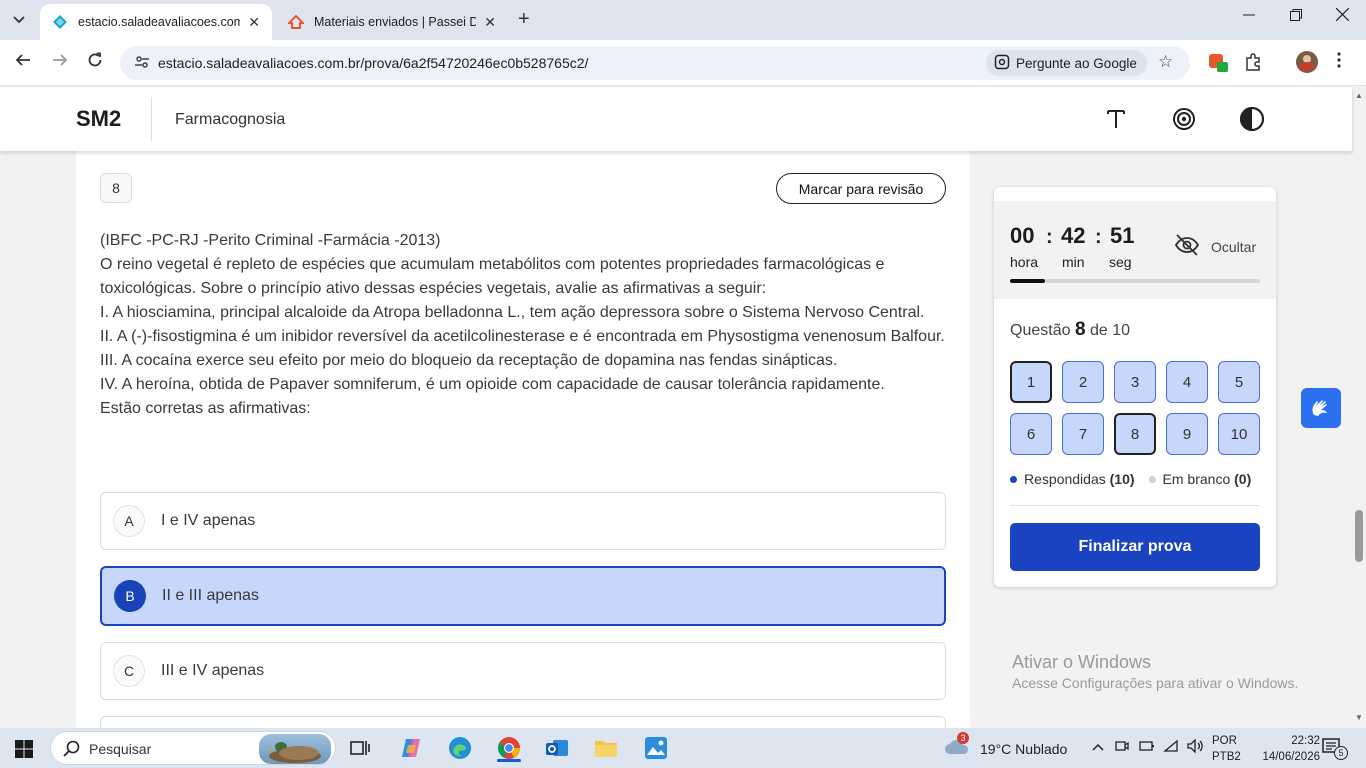  Describe the element at coordinates (1024, 748) in the screenshot. I see `weather-text: 19°C Nublado` at that location.